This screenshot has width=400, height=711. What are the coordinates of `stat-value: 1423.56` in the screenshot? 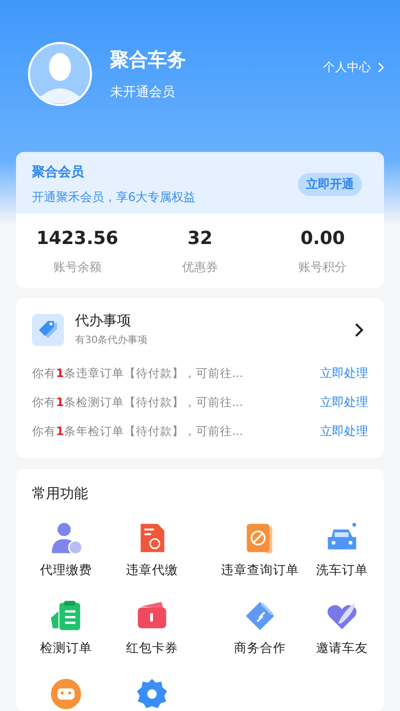 It's located at (77, 239).